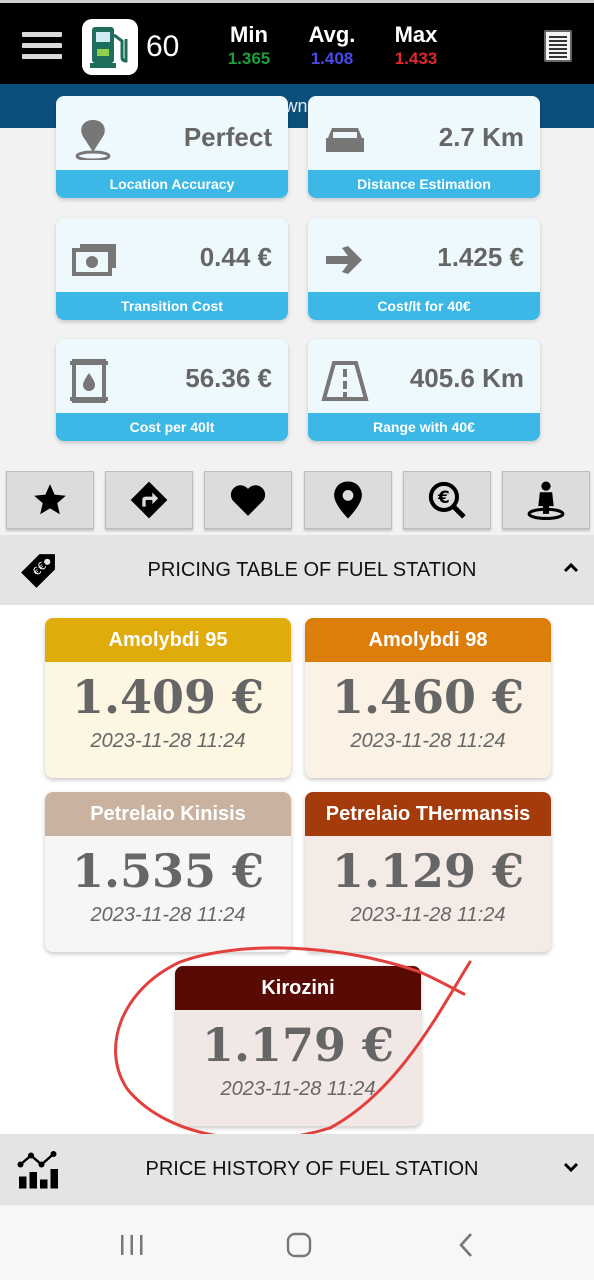  I want to click on system-nav-bar, so click(297, 1242).